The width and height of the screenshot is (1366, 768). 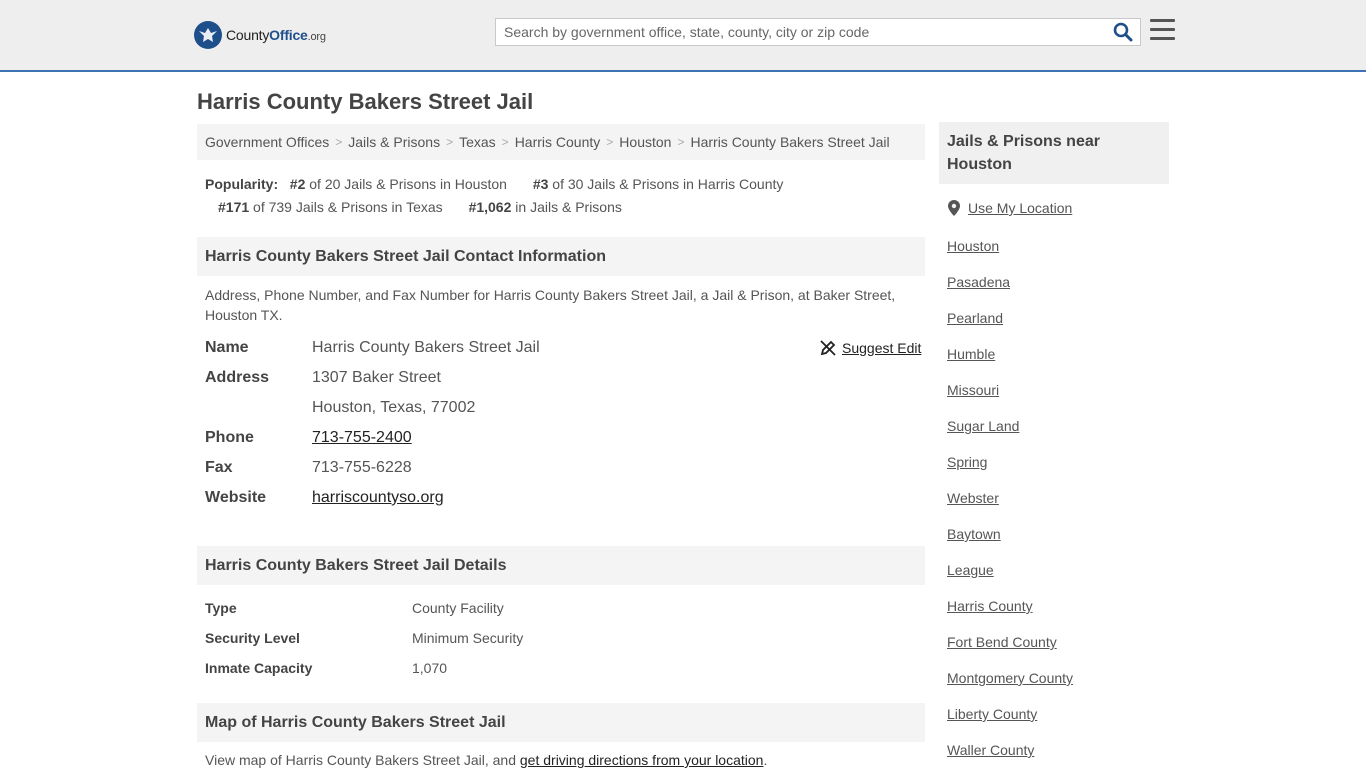 I want to click on list-item: Harris County, so click(x=1010, y=614).